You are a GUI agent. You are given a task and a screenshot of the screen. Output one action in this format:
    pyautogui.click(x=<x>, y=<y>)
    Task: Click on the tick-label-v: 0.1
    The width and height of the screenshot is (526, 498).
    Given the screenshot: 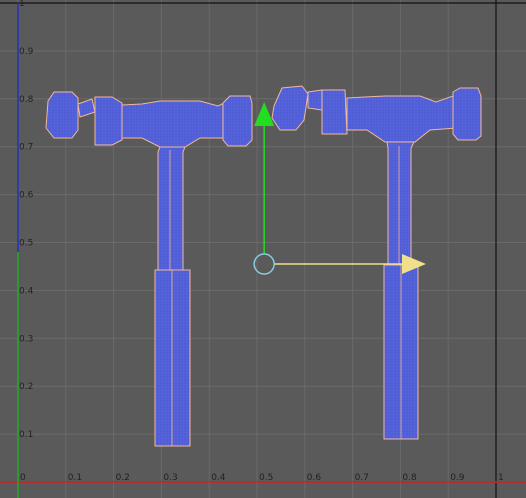 What is the action you would take?
    pyautogui.click(x=26, y=435)
    